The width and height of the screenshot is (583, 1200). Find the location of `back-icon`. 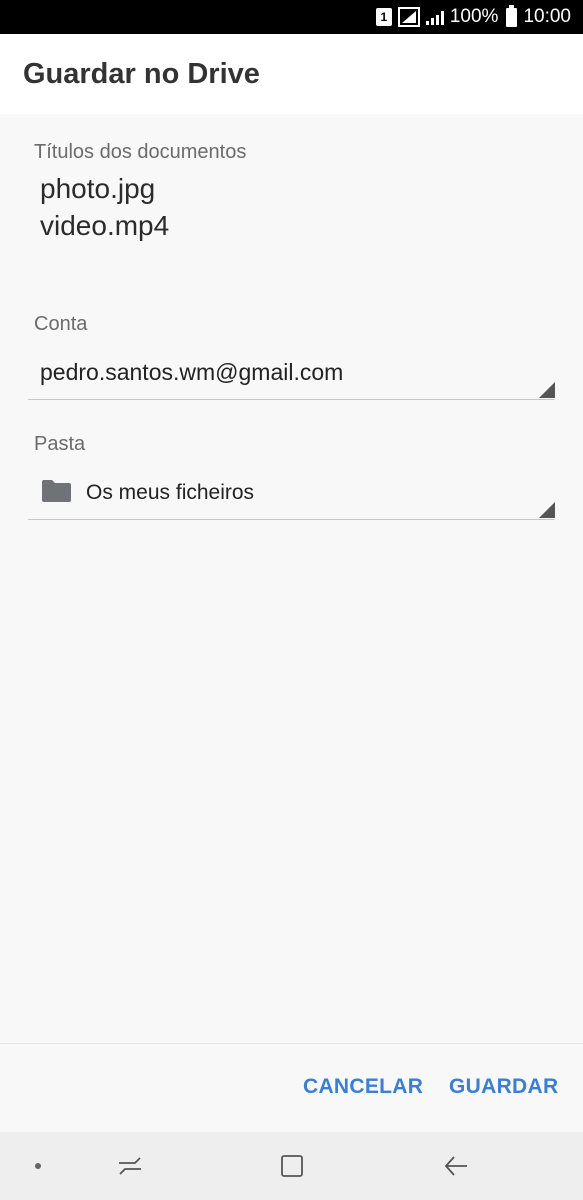

back-icon is located at coordinates (456, 1166).